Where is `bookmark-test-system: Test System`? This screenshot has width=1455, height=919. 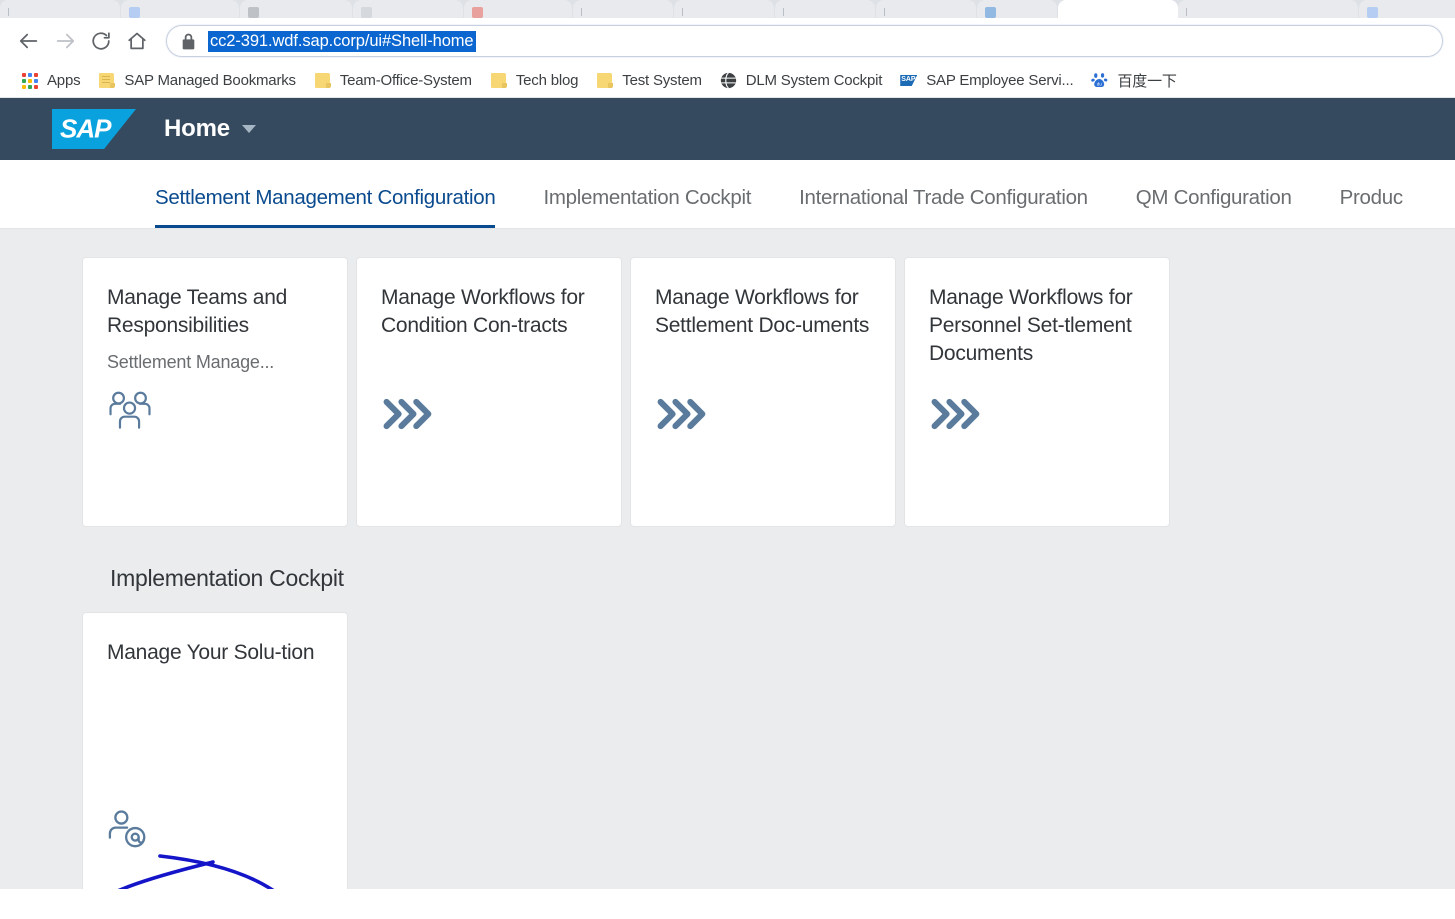 bookmark-test-system: Test System is located at coordinates (649, 81).